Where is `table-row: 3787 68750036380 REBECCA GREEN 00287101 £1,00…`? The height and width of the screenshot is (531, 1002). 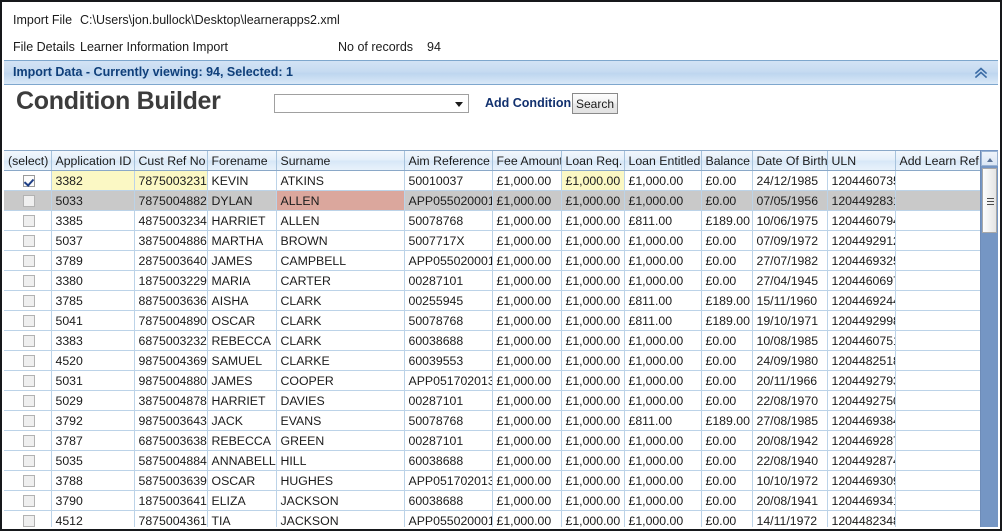
table-row: 3787 68750036380 REBECCA GREEN 00287101 £1,00… is located at coordinates (494, 440).